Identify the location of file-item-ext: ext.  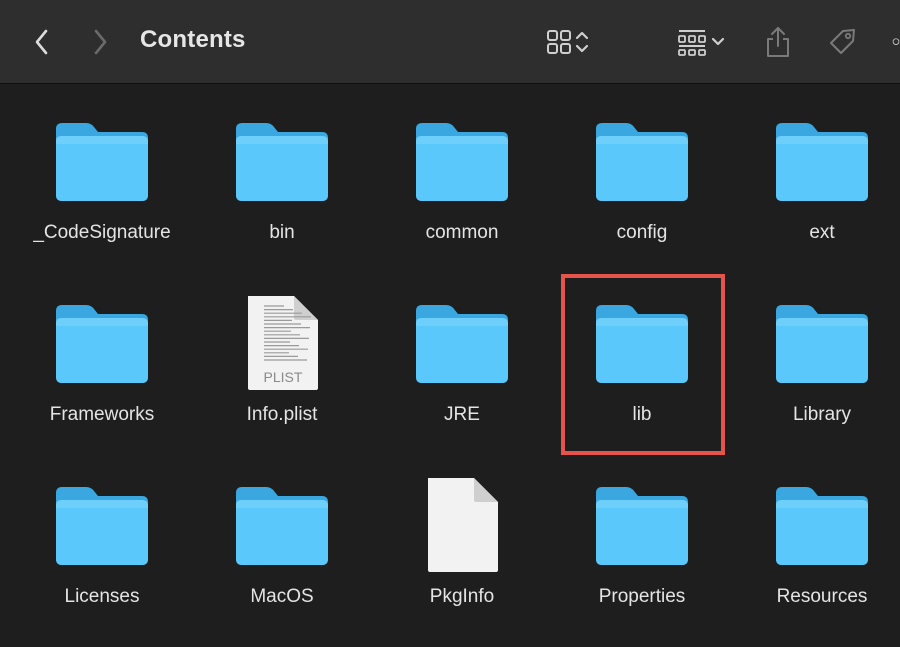
(816, 169).